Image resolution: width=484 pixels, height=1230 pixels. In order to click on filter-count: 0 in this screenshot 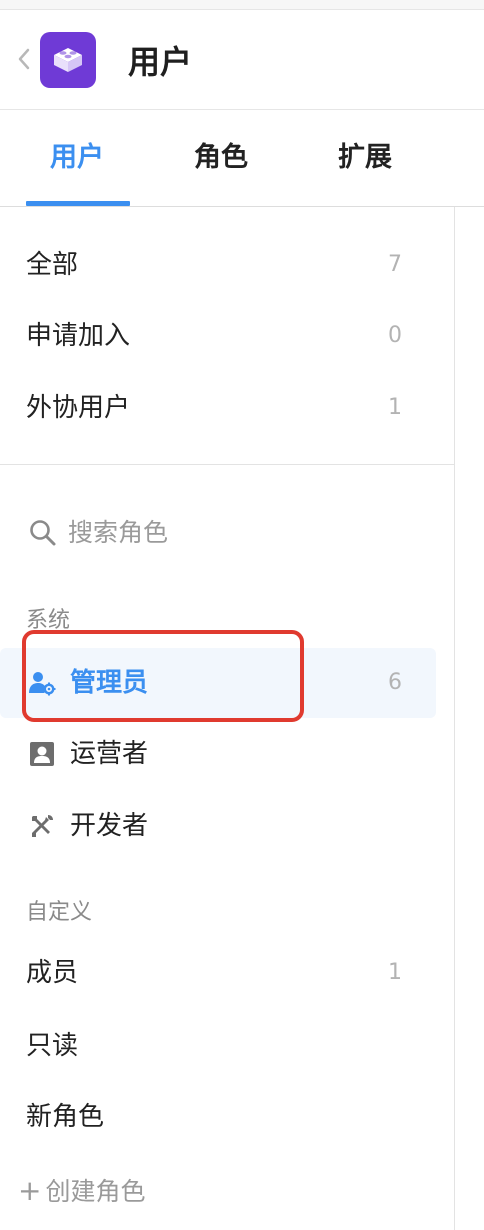, I will do `click(395, 335)`.